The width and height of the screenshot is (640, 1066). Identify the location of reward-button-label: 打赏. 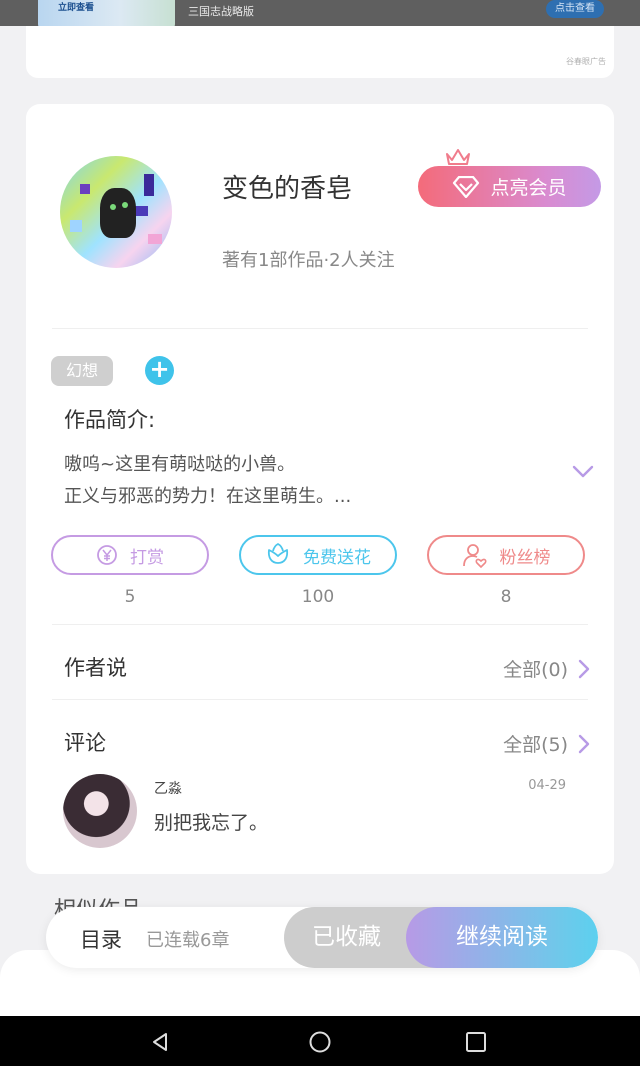
(147, 557).